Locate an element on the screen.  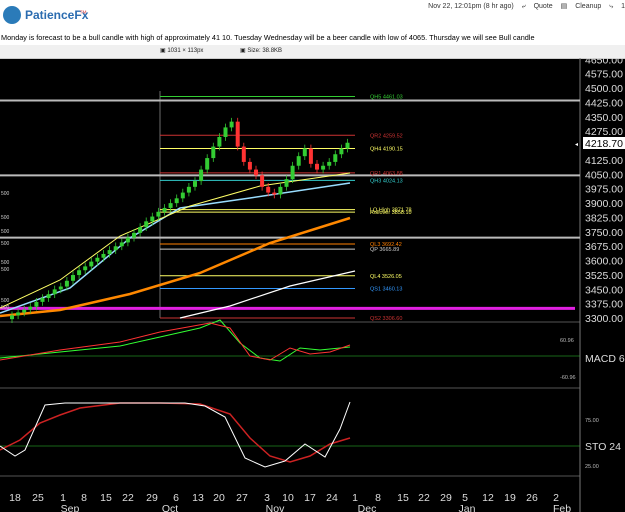
macd-label: MACD 6 is located at coordinates (605, 359).